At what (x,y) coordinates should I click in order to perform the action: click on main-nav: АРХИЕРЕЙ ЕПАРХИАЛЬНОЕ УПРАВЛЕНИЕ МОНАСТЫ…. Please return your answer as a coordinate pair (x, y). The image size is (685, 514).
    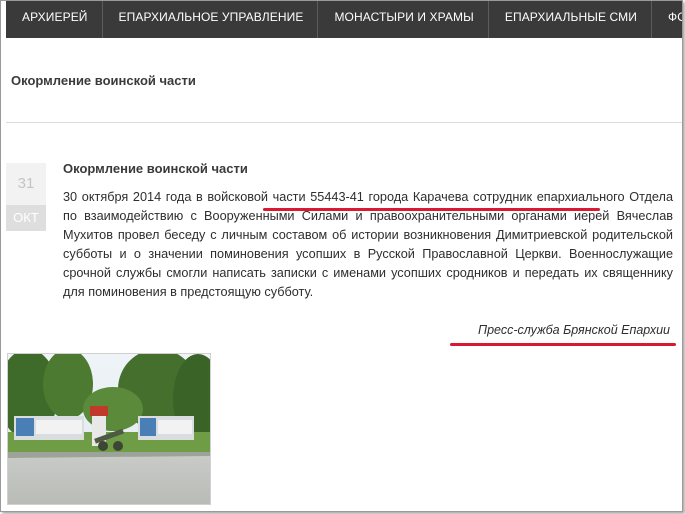
    Looking at the image, I should click on (344, 19).